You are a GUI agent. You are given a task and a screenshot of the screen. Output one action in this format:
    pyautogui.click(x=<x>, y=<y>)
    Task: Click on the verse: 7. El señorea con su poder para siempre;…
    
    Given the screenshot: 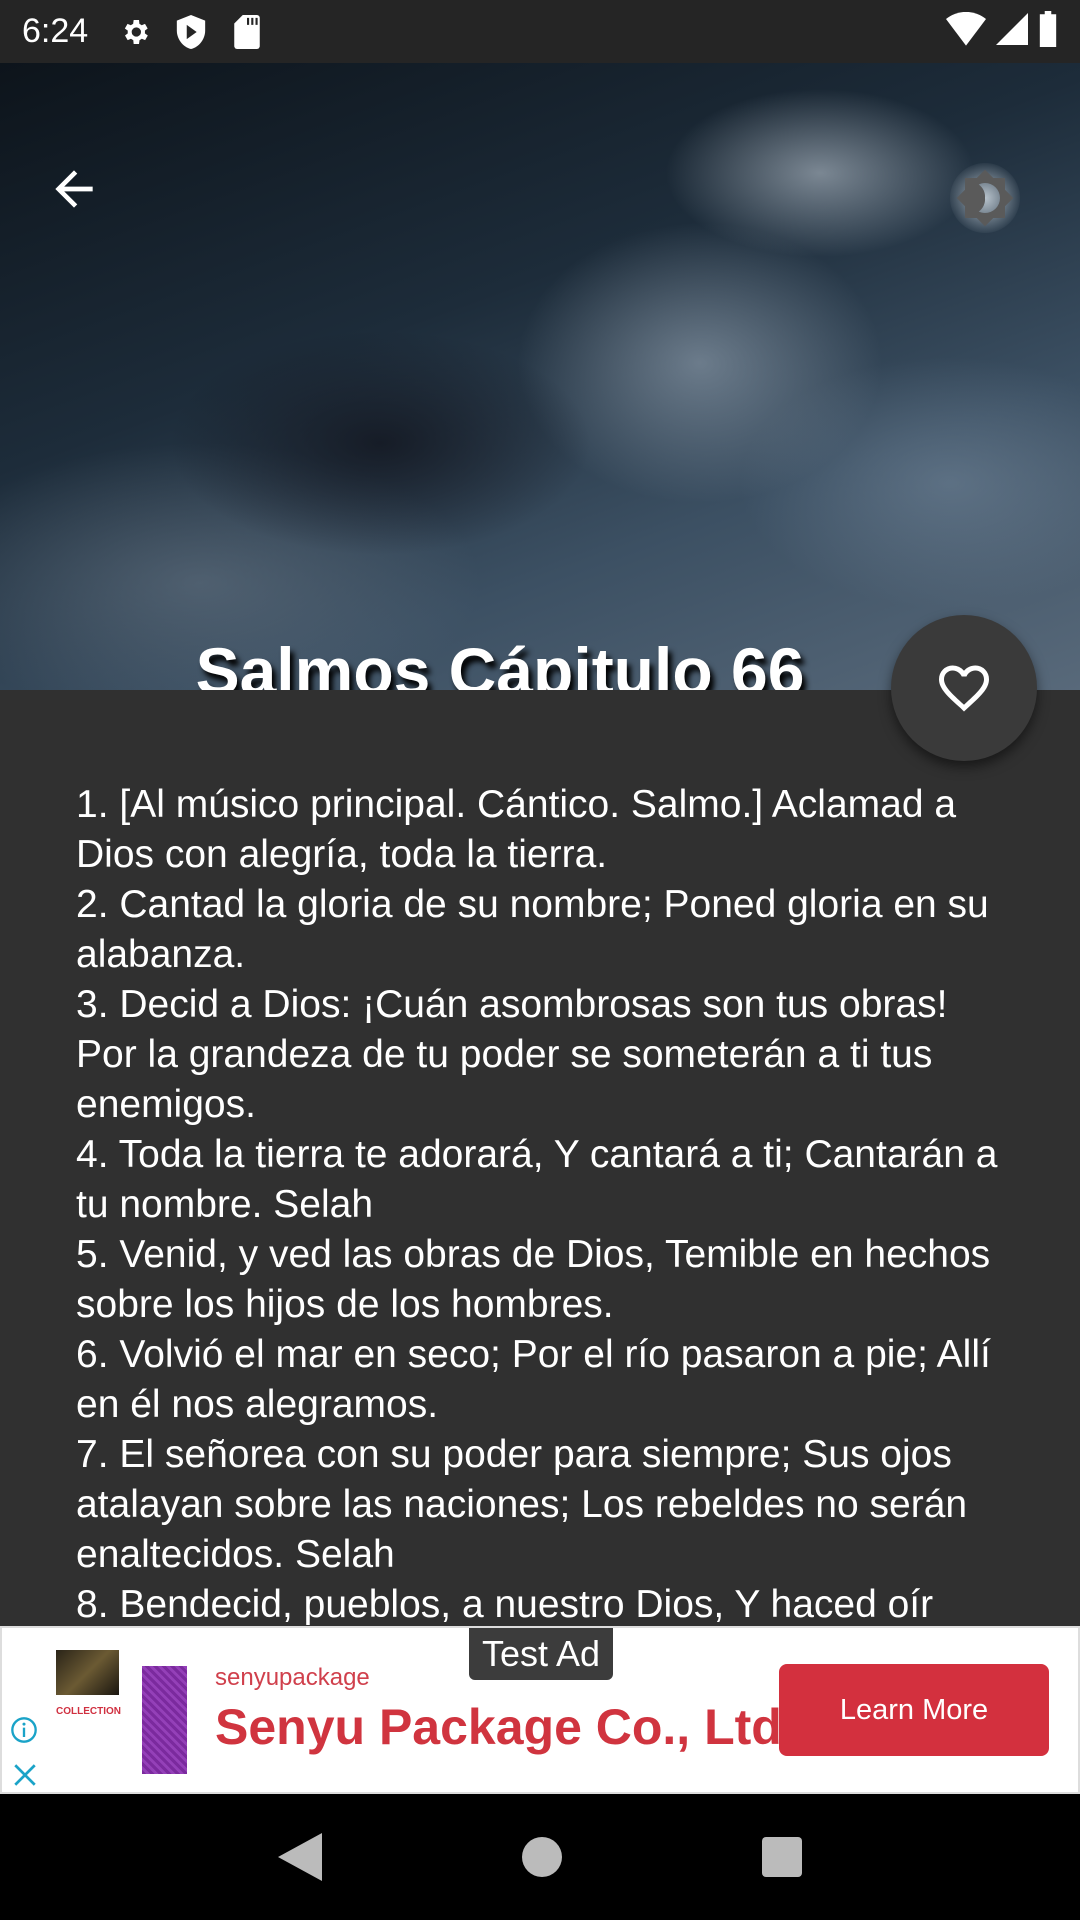 What is the action you would take?
    pyautogui.click(x=522, y=1504)
    